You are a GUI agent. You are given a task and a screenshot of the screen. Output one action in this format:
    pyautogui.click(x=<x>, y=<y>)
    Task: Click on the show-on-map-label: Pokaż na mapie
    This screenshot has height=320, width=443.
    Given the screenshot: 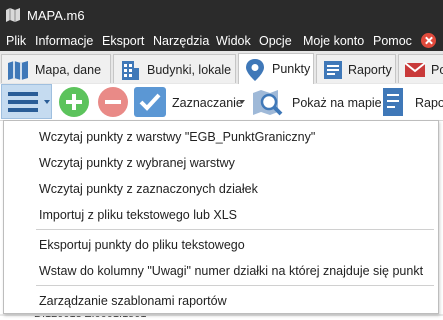 What is the action you would take?
    pyautogui.click(x=337, y=103)
    